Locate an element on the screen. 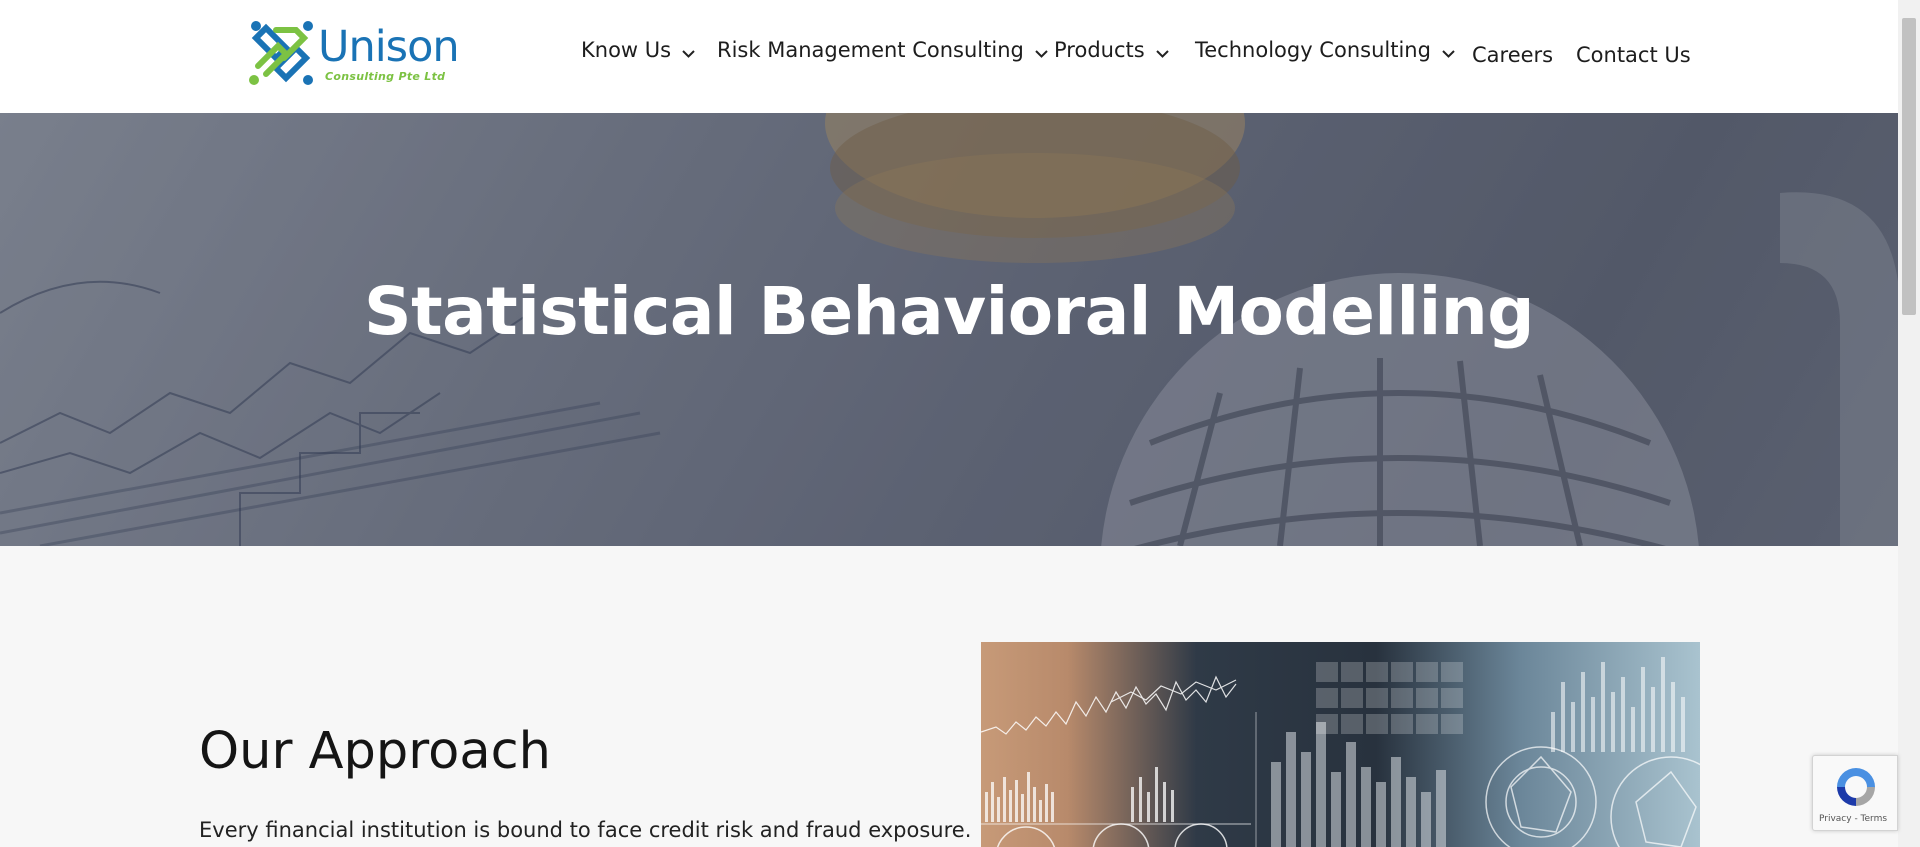 The width and height of the screenshot is (1920, 847). scrollbar-thumb is located at coordinates (1909, 166).